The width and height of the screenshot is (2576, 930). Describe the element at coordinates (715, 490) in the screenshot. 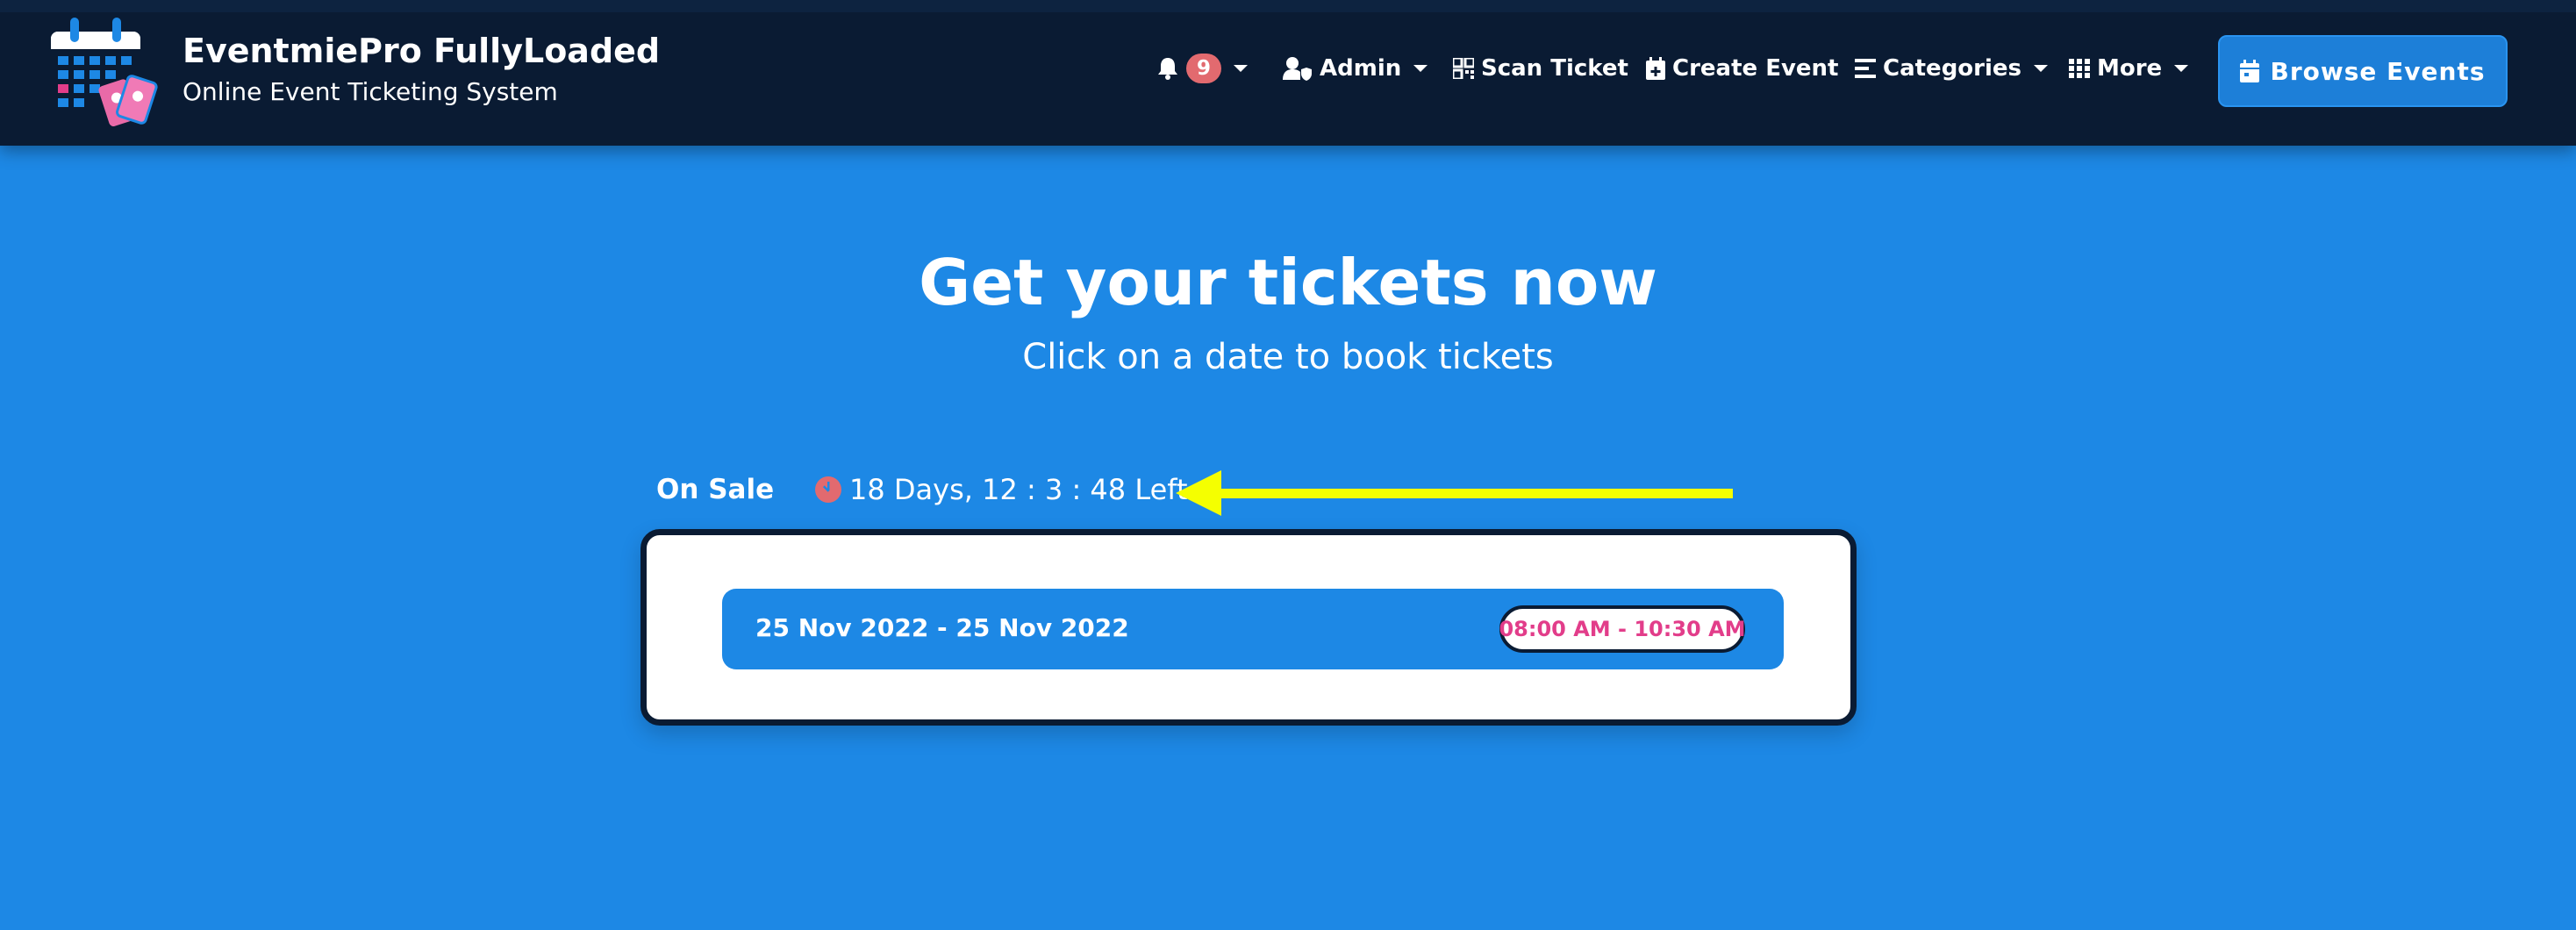

I see `on-sale-label: On Sale` at that location.